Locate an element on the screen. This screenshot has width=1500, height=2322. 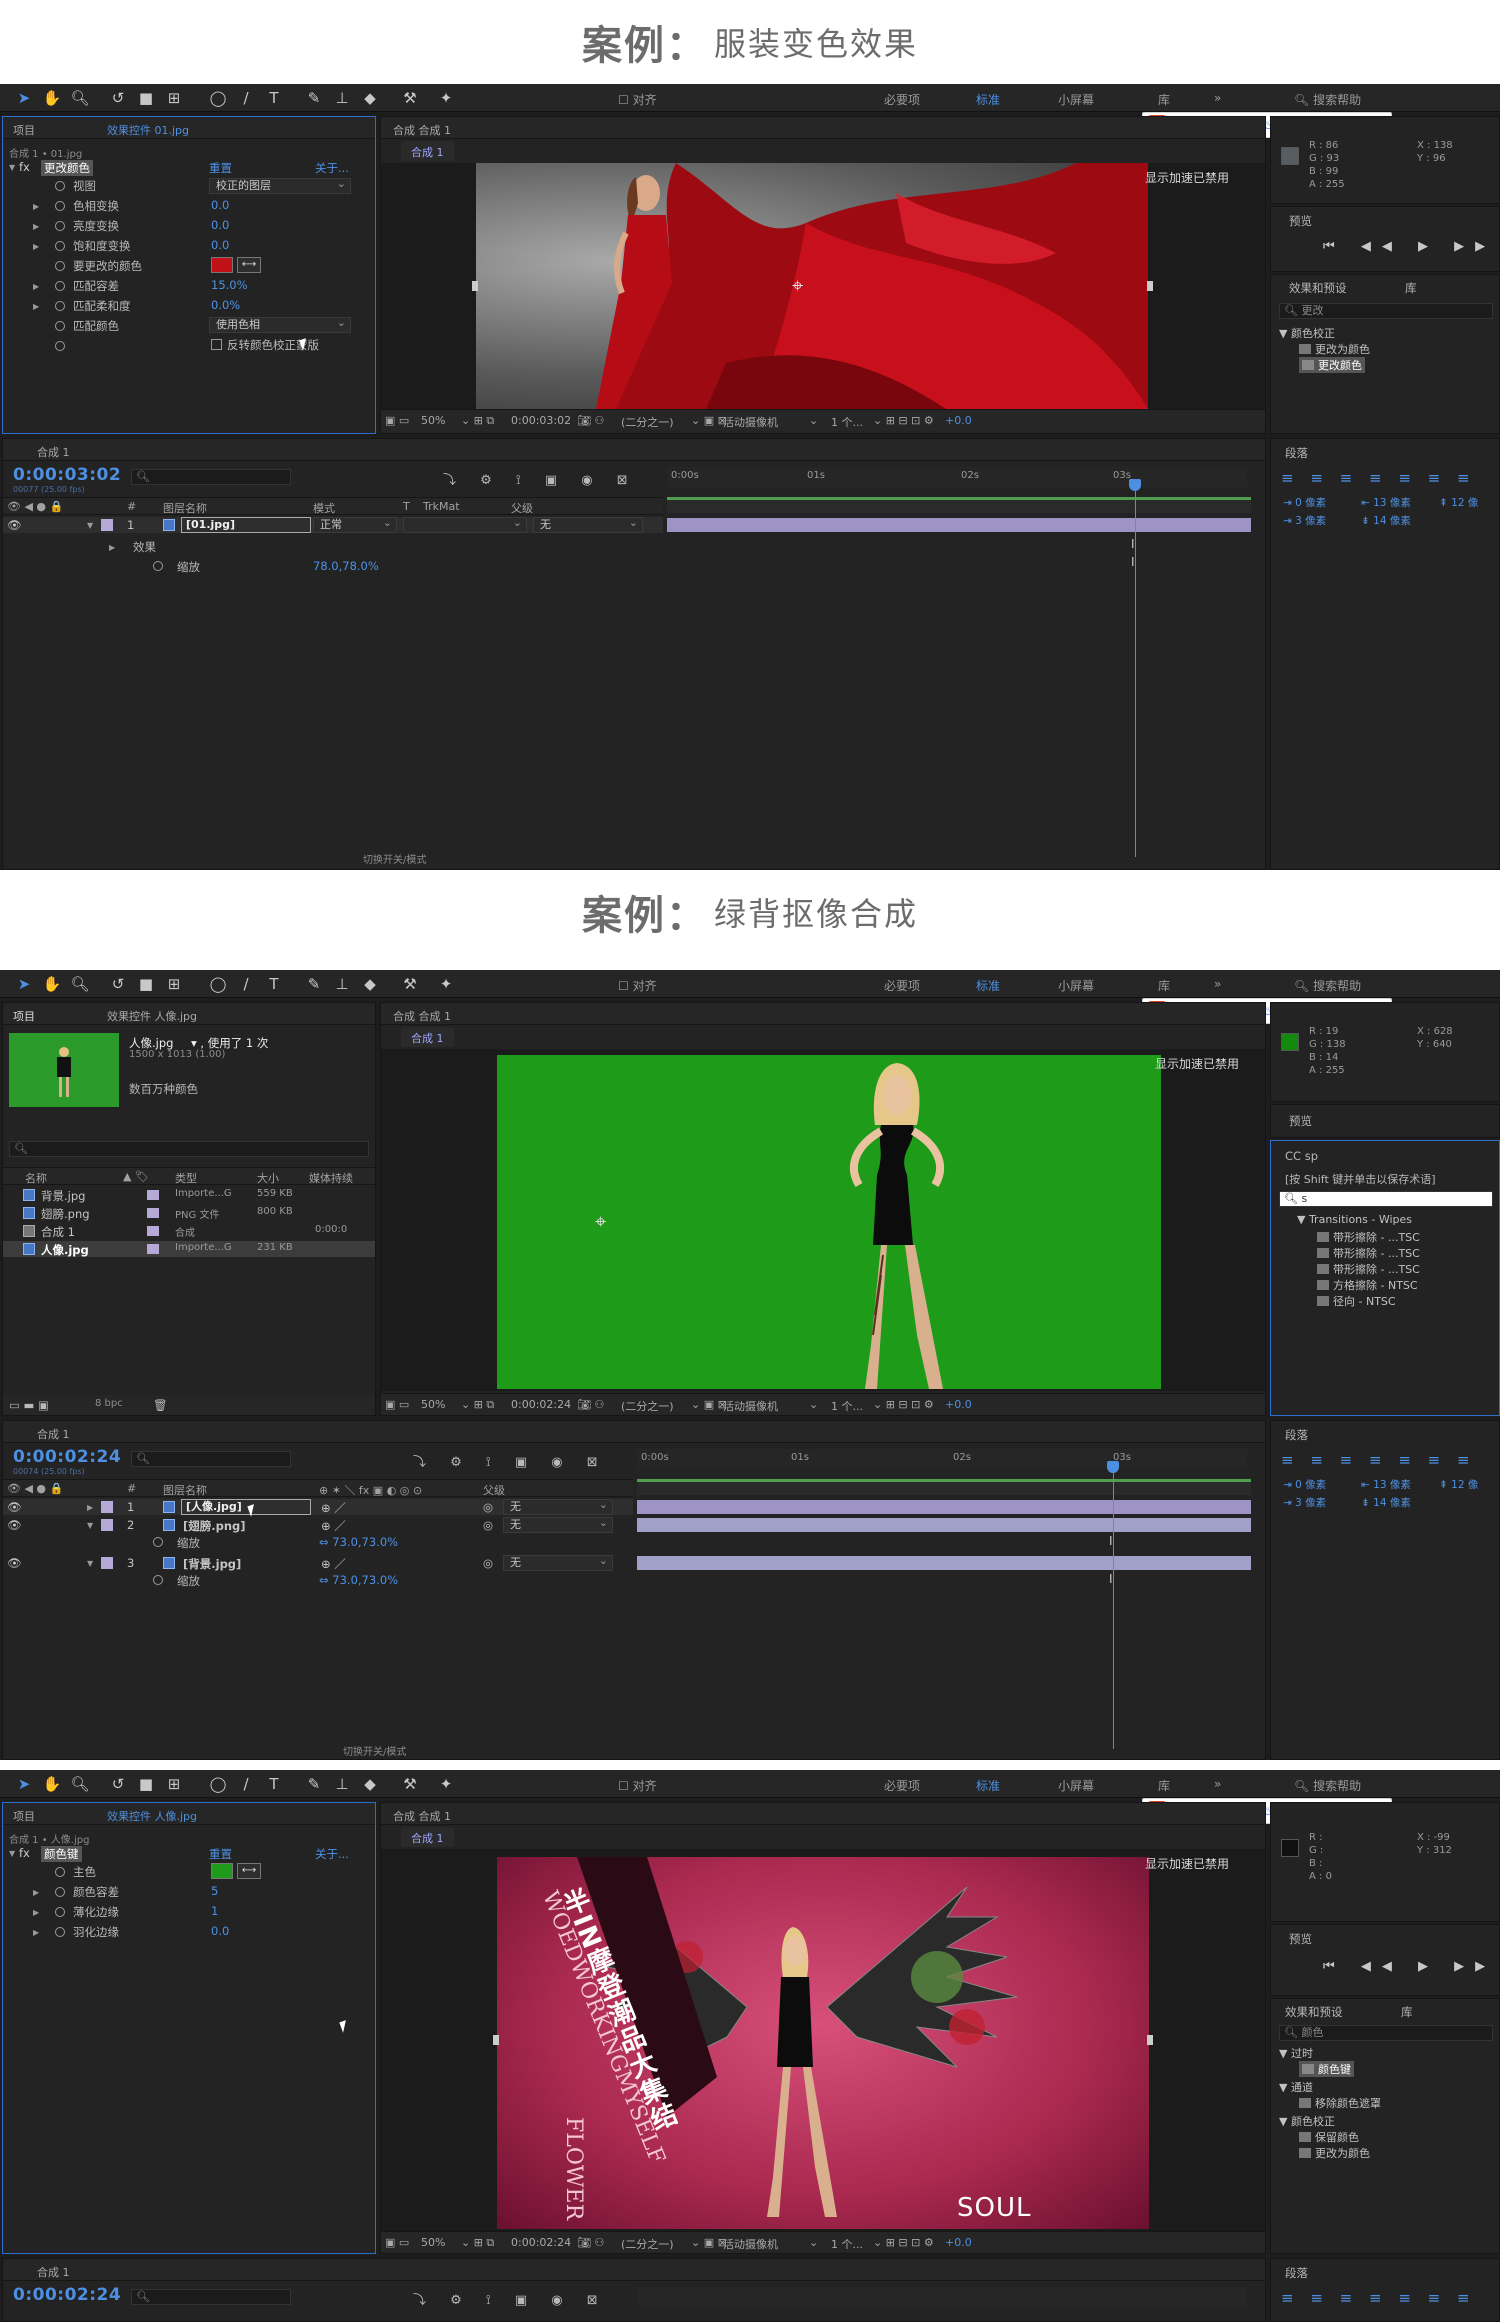
fx-tree-item-selected: 更改颜色 is located at coordinates (1332, 365).